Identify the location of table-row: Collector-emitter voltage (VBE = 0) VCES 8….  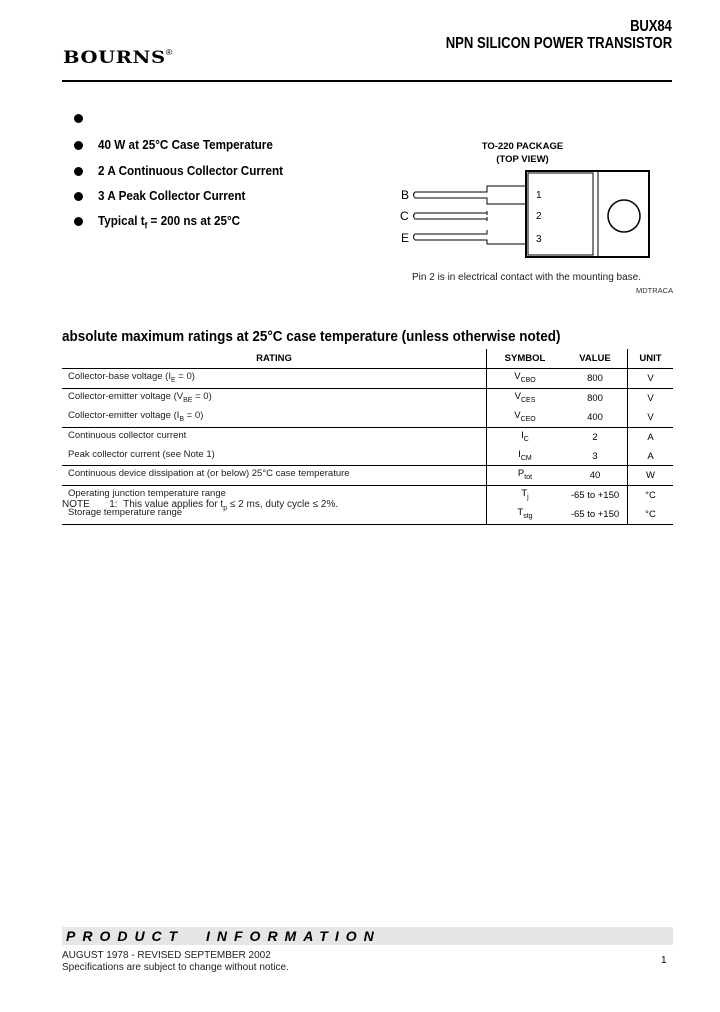
(367, 398).